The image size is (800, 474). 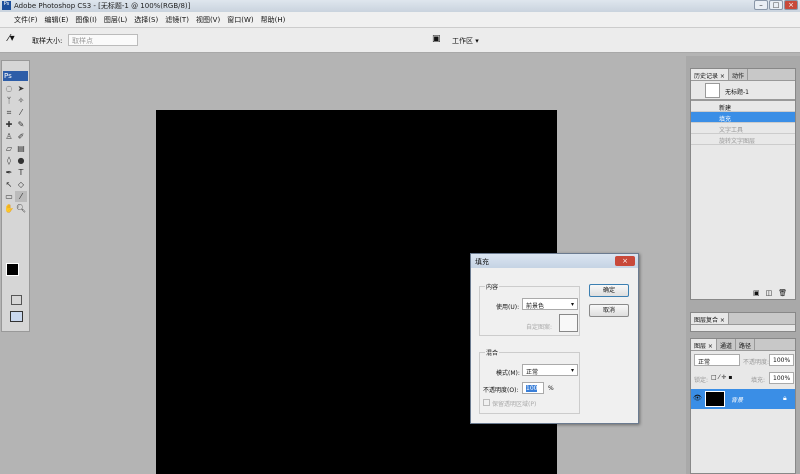 I want to click on hand-tool-icon: ✋, so click(x=9, y=208).